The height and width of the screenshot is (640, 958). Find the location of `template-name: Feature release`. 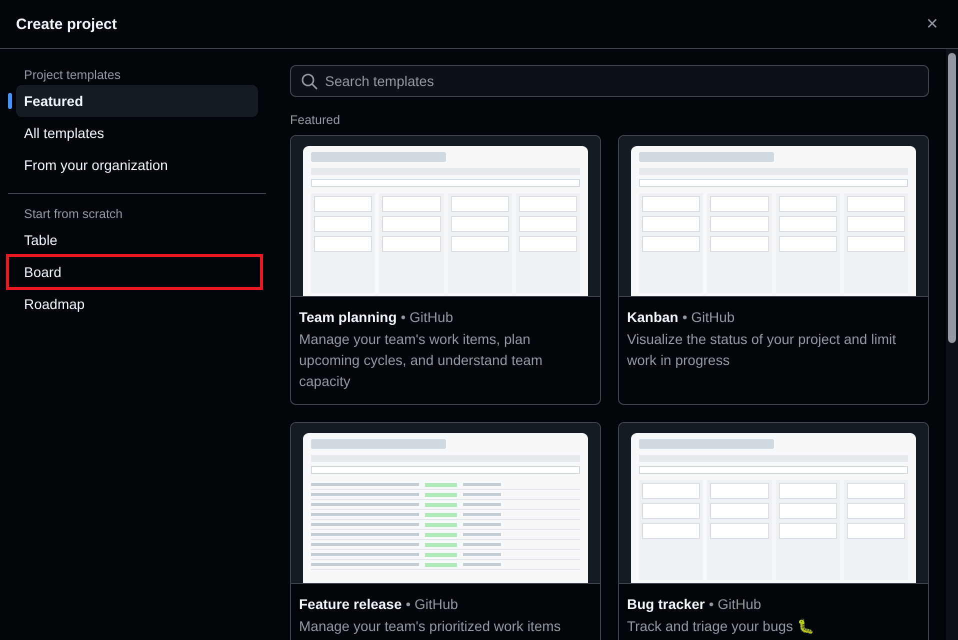

template-name: Feature release is located at coordinates (350, 604).